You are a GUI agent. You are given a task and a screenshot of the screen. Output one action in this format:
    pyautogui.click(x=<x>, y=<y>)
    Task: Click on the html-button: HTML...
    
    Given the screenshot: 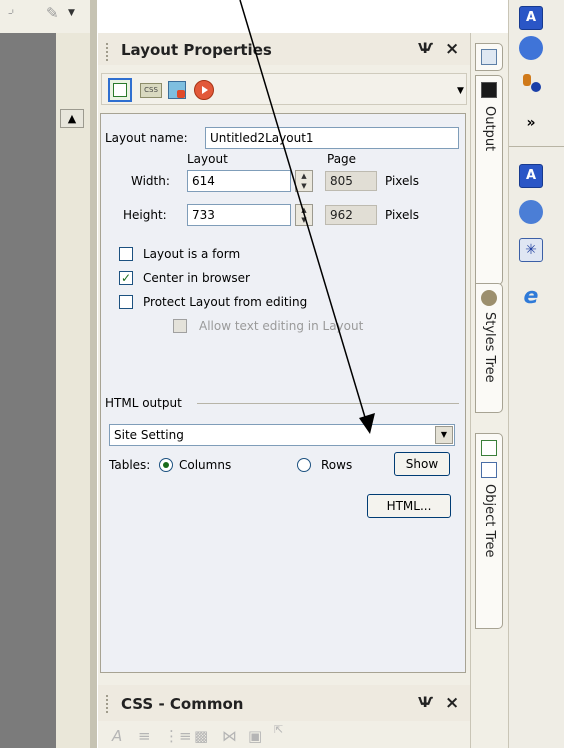 What is the action you would take?
    pyautogui.click(x=409, y=506)
    